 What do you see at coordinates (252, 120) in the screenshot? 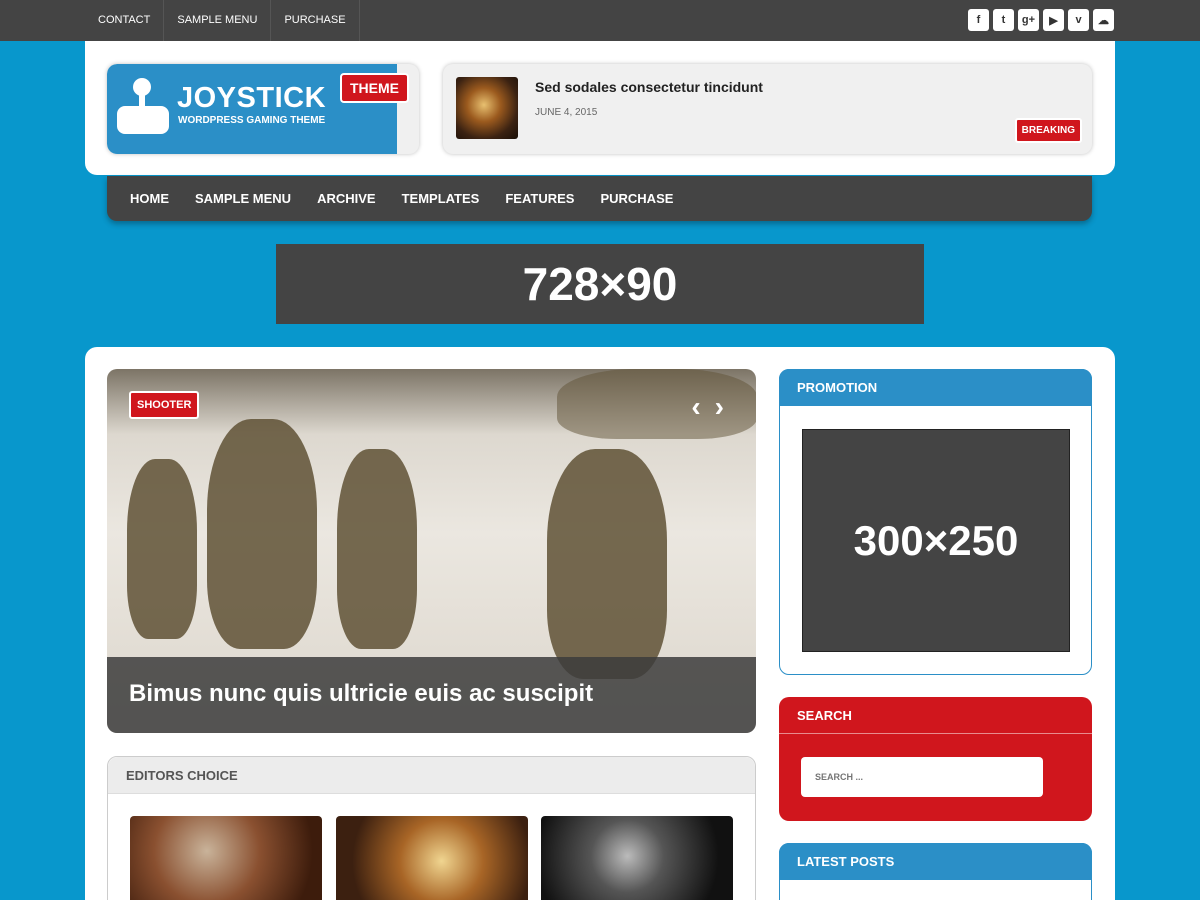
I see `logo-subtitle: WORDPRESS GAMING THEME` at bounding box center [252, 120].